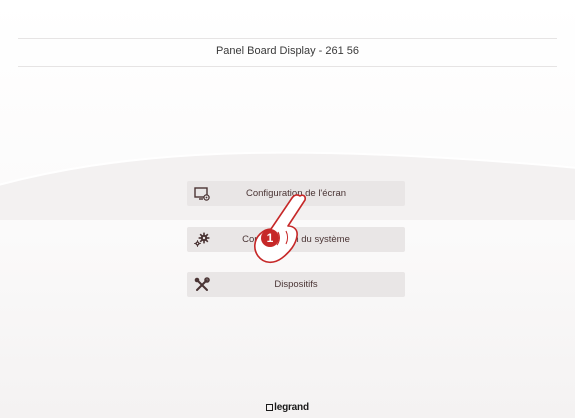 The image size is (575, 418). I want to click on logo-text: legrand, so click(291, 407).